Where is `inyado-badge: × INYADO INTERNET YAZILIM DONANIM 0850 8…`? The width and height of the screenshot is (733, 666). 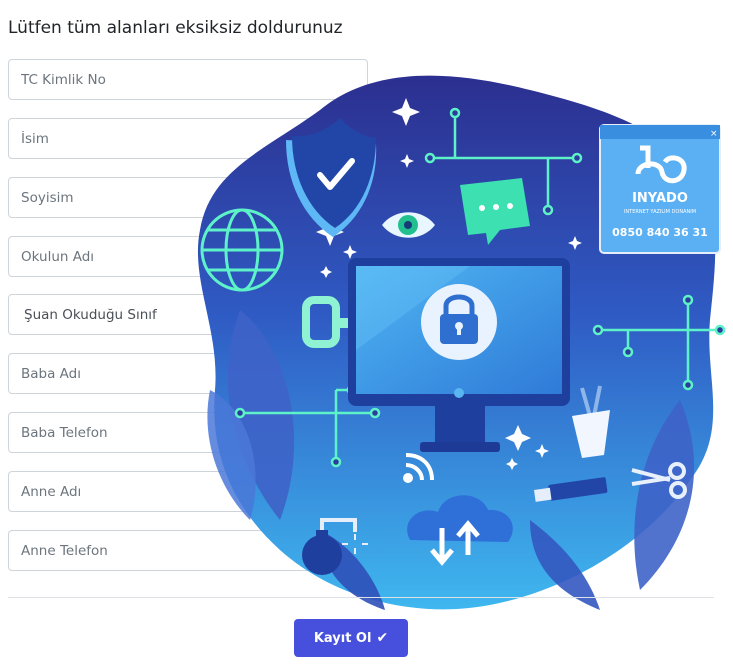
inyado-badge: × INYADO INTERNET YAZILIM DONANIM 0850 8… is located at coordinates (660, 189).